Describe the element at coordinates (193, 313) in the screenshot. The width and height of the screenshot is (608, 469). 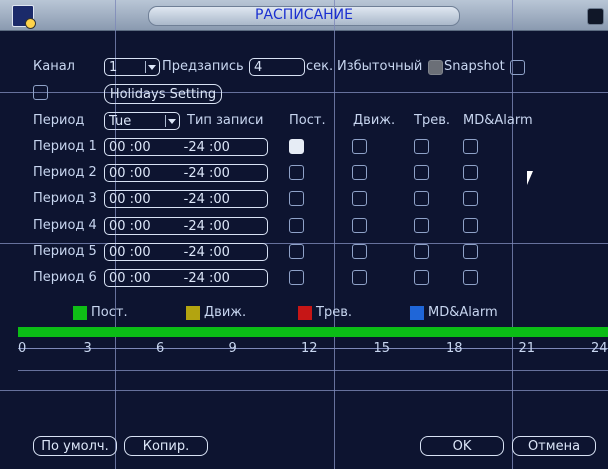
I see `legend-swatch-motion` at that location.